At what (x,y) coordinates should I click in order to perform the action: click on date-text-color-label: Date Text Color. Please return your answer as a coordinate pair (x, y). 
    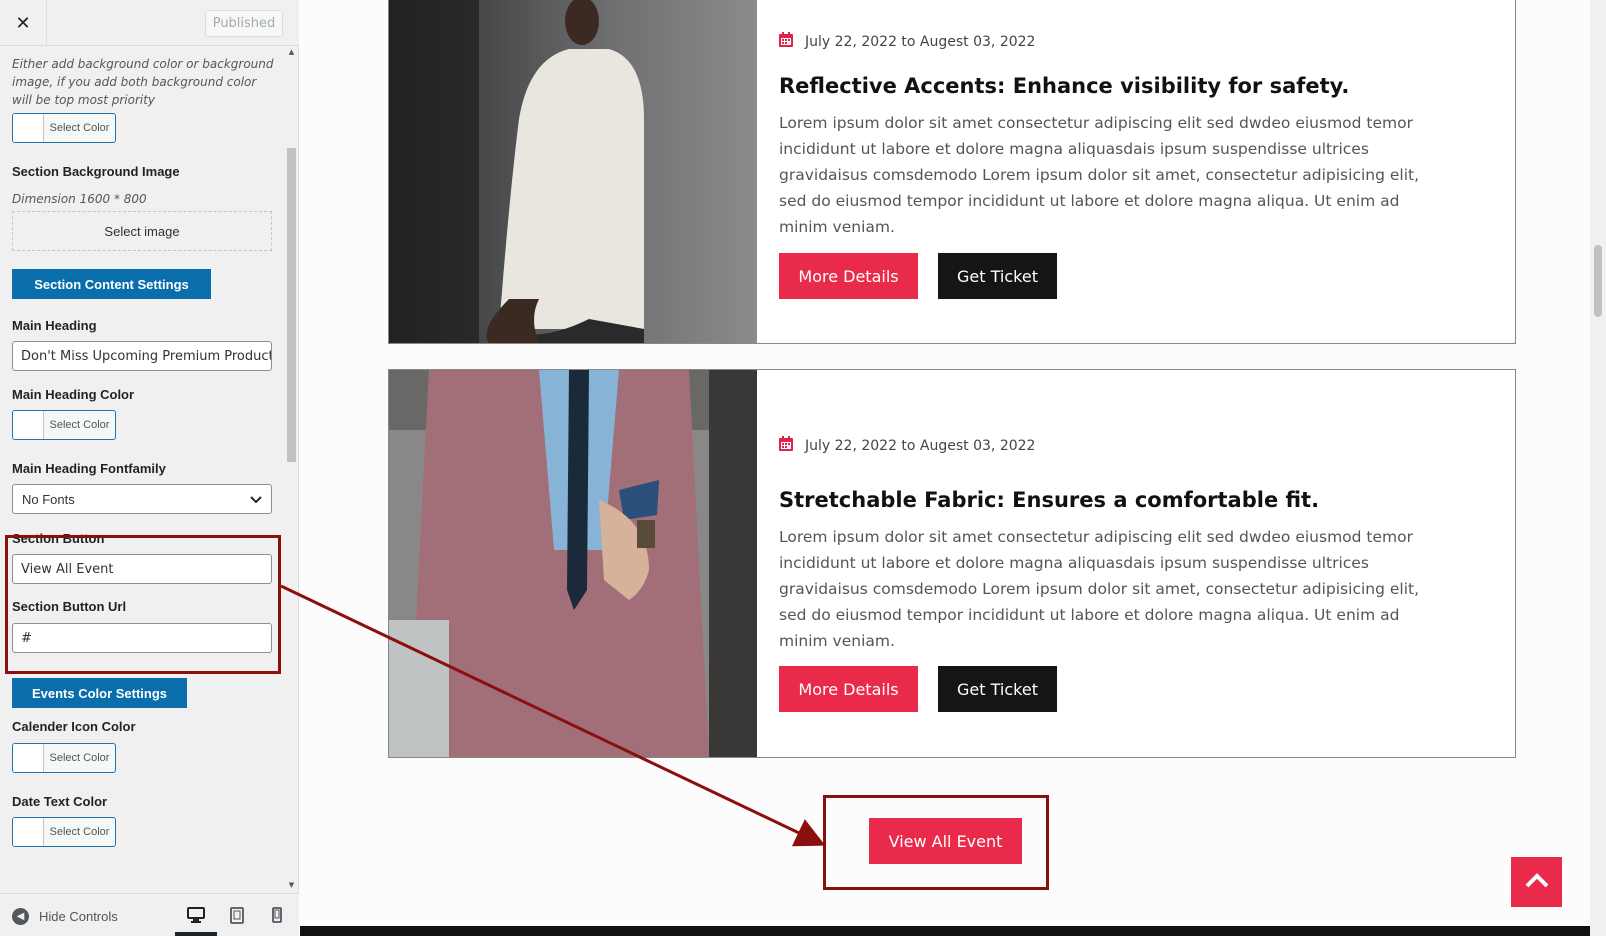
    Looking at the image, I should click on (60, 801).